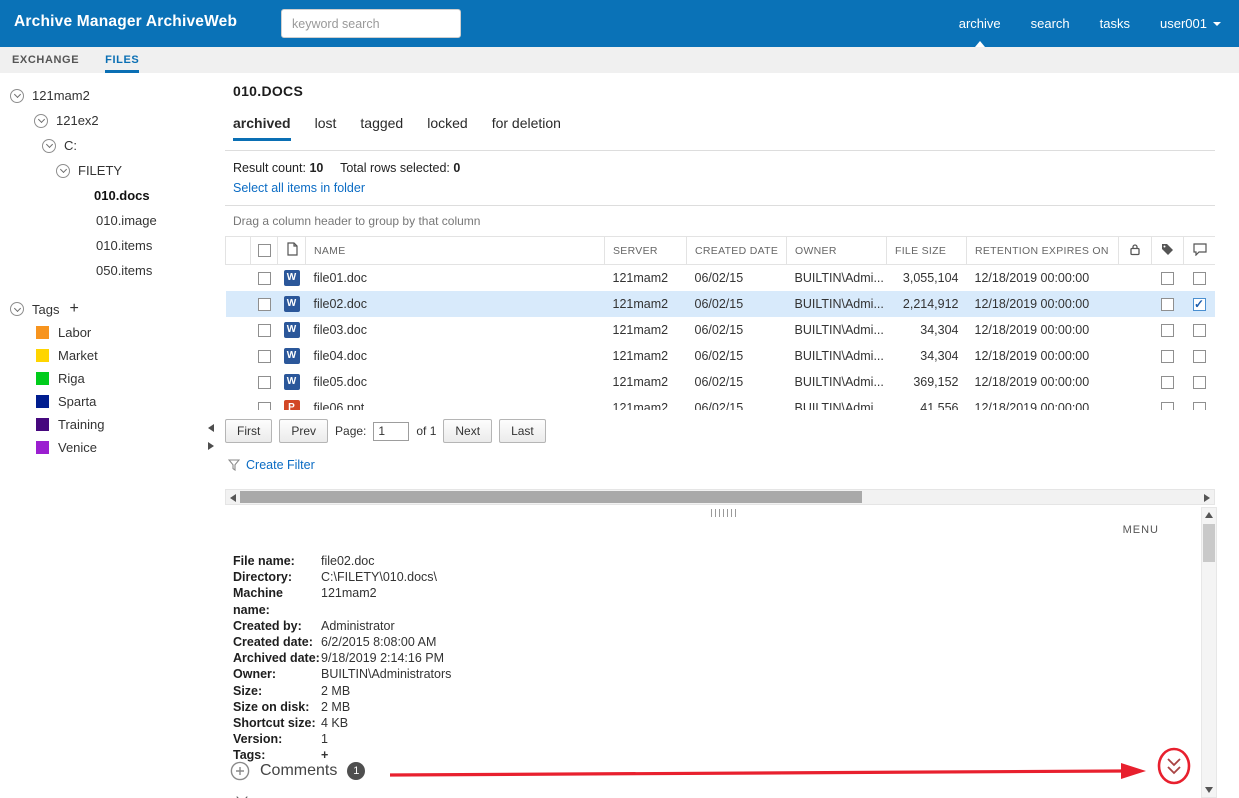  Describe the element at coordinates (342, 707) in the screenshot. I see `detail-row: Size on disk: 2 MB` at that location.